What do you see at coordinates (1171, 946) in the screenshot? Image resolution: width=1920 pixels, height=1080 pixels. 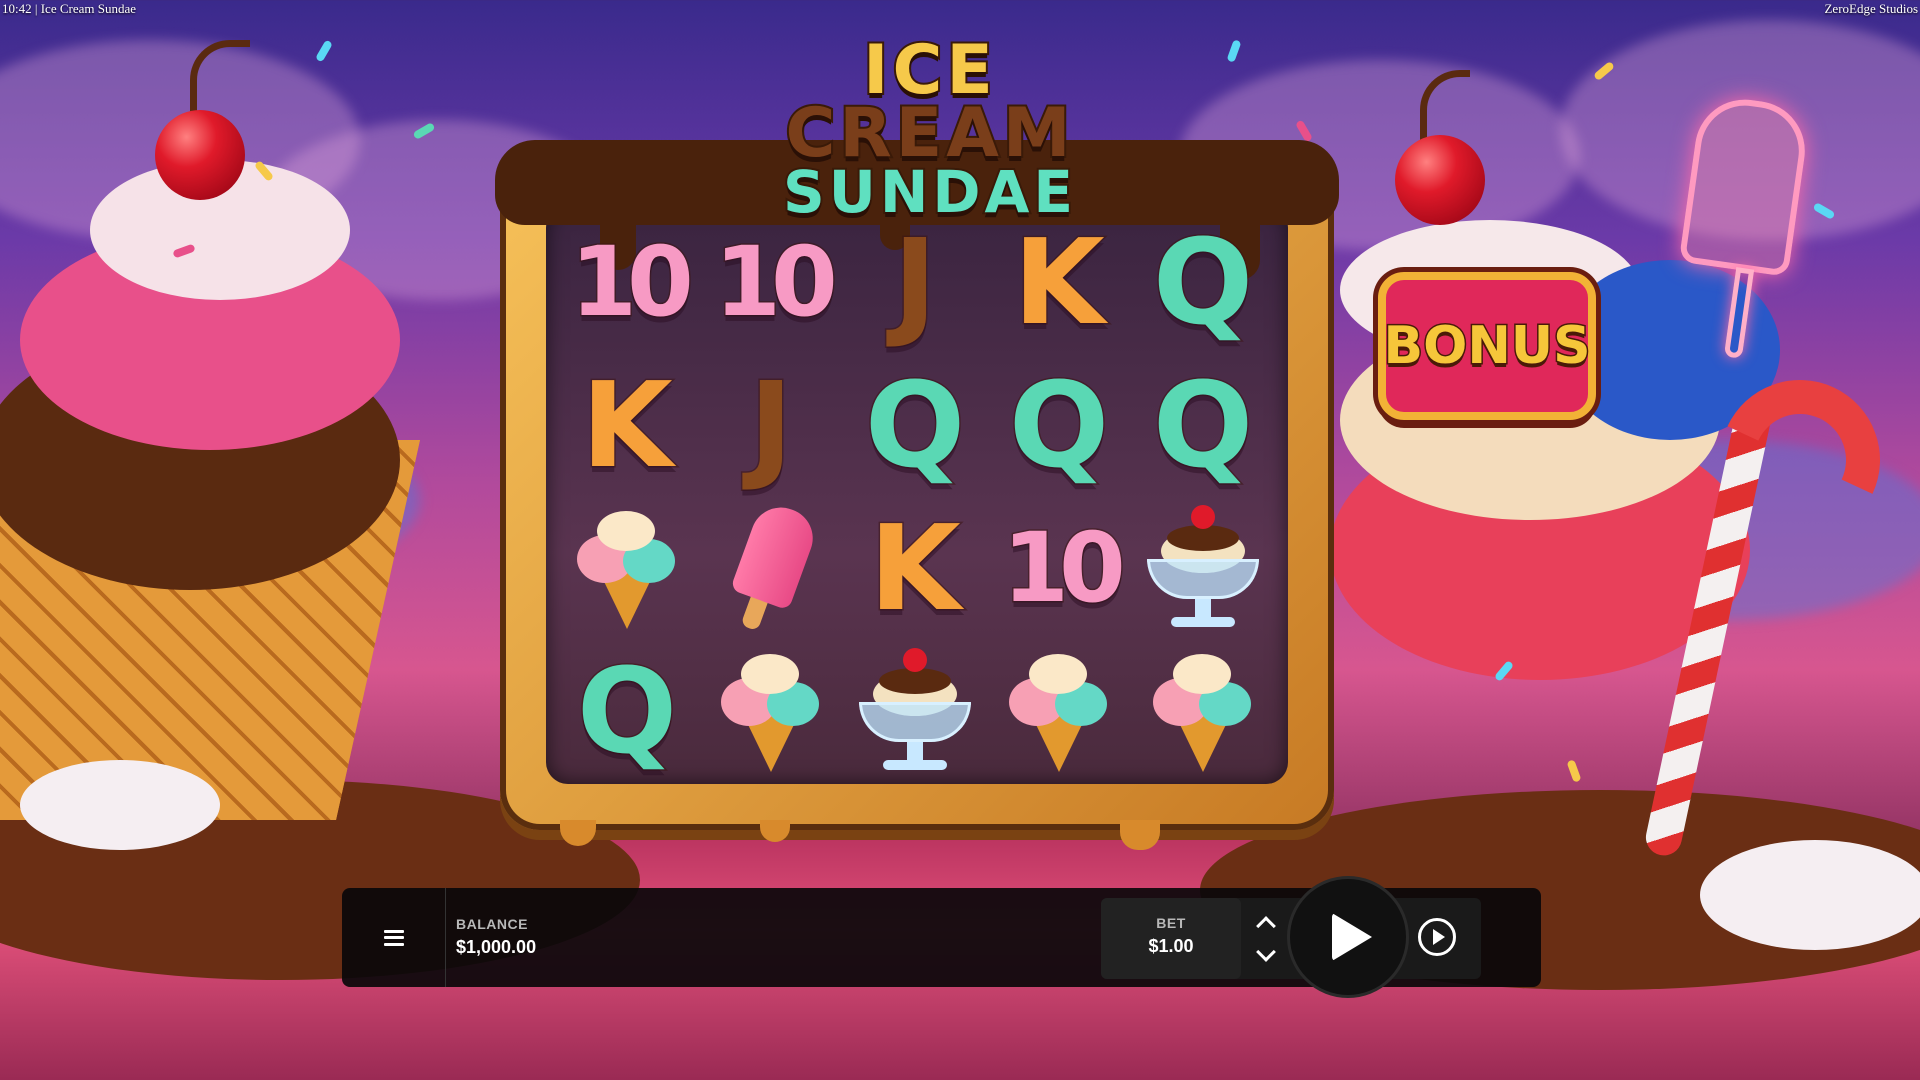 I see `bet-value: $1.00` at bounding box center [1171, 946].